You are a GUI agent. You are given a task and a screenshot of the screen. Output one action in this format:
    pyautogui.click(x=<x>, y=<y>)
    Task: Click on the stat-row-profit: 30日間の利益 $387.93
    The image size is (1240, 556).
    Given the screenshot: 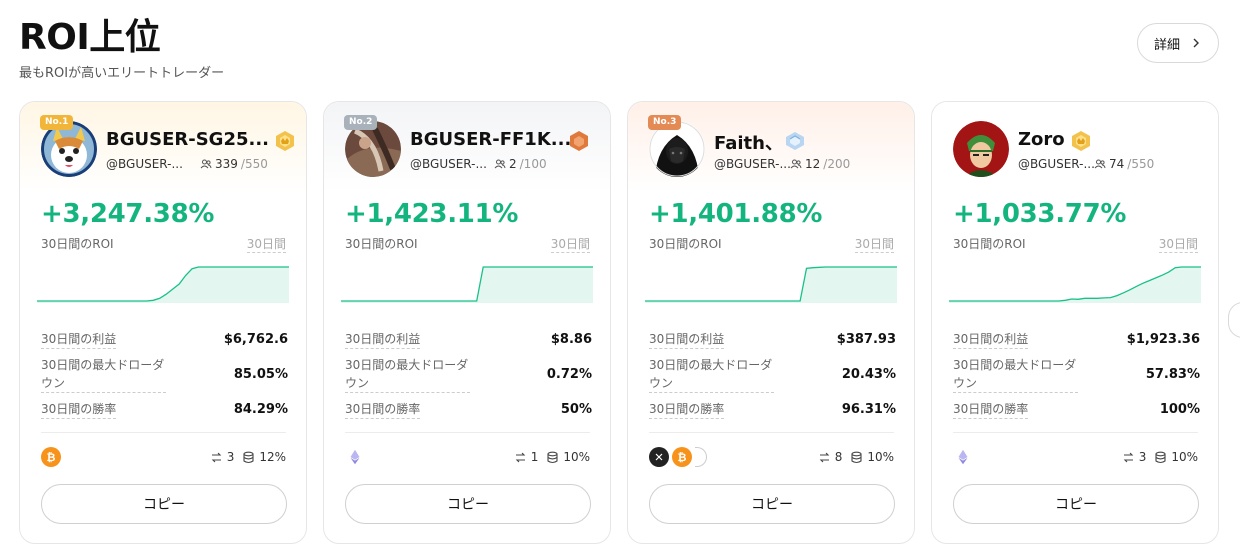 What is the action you would take?
    pyautogui.click(x=772, y=339)
    